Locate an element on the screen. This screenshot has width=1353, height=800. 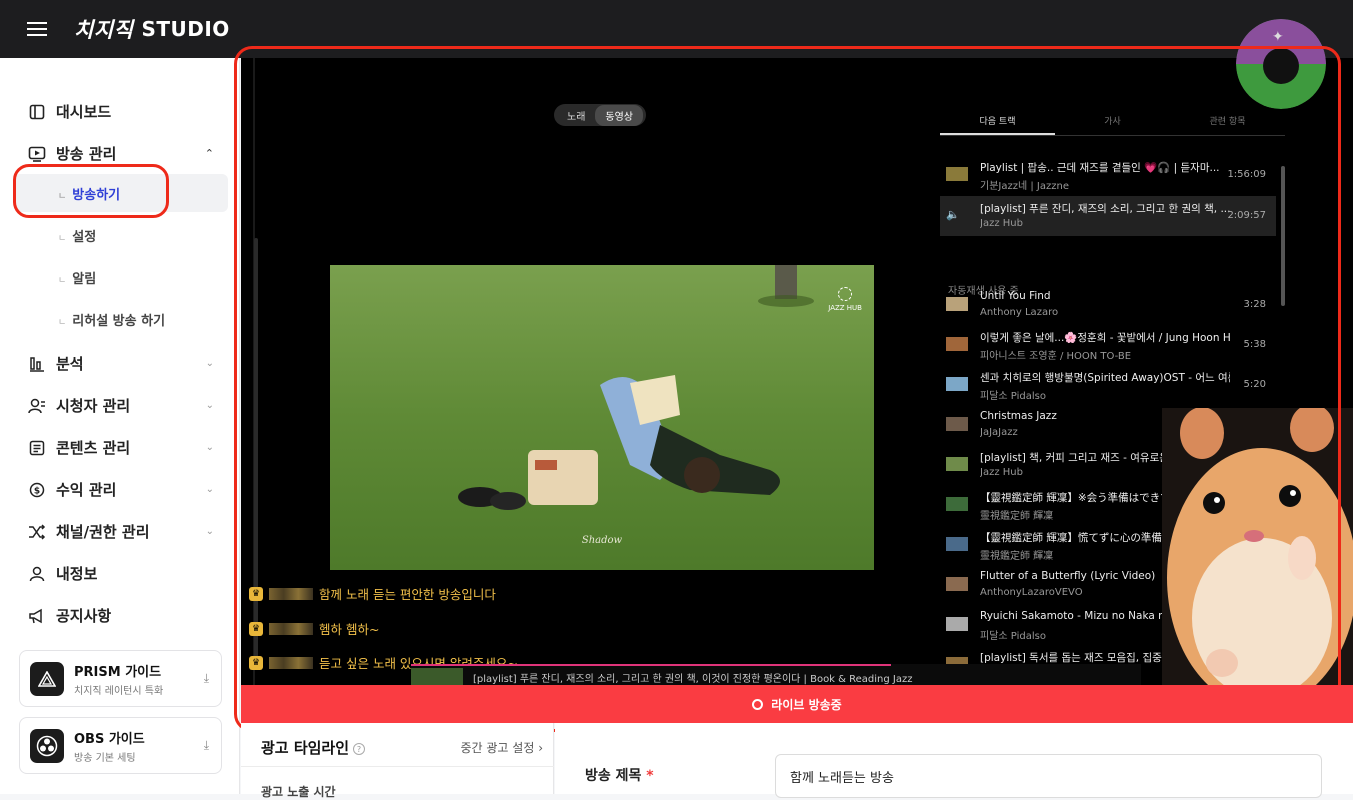
live-status-bar: 라이브 방송중 is located at coordinates (797, 704).